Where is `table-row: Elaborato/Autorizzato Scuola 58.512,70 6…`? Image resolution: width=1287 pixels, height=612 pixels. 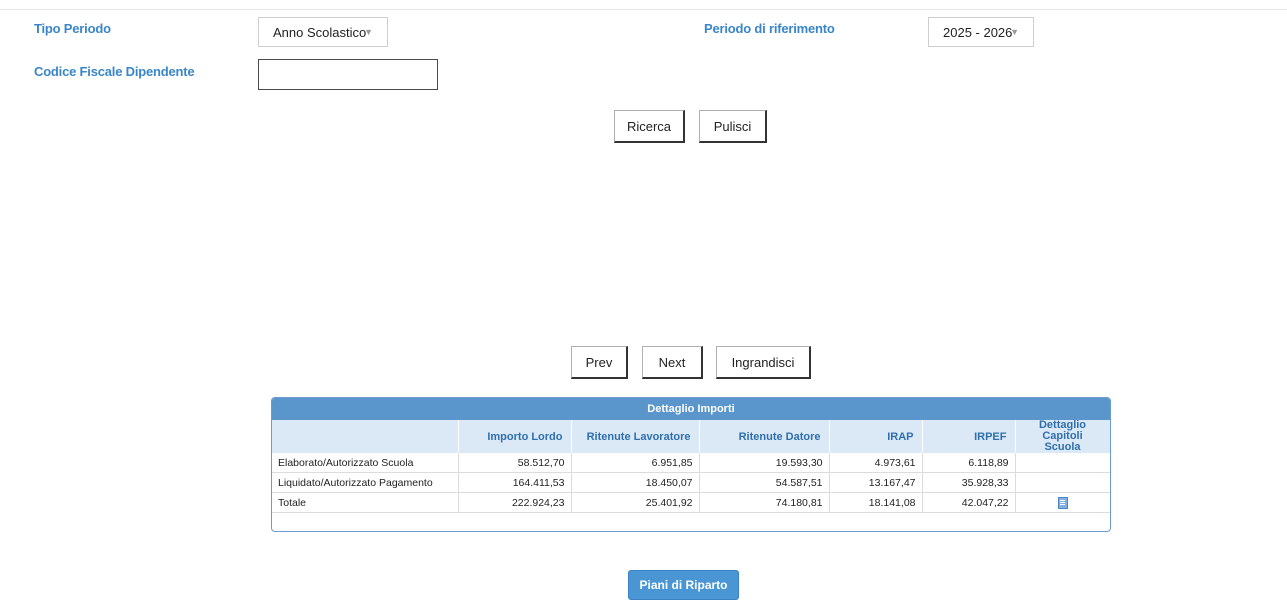
table-row: Elaborato/Autorizzato Scuola 58.512,70 6… is located at coordinates (691, 463).